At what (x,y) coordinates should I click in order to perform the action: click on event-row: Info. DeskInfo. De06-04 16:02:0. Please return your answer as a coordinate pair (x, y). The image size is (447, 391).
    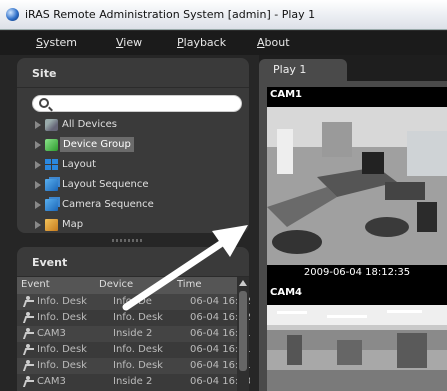
    Looking at the image, I should click on (133, 302).